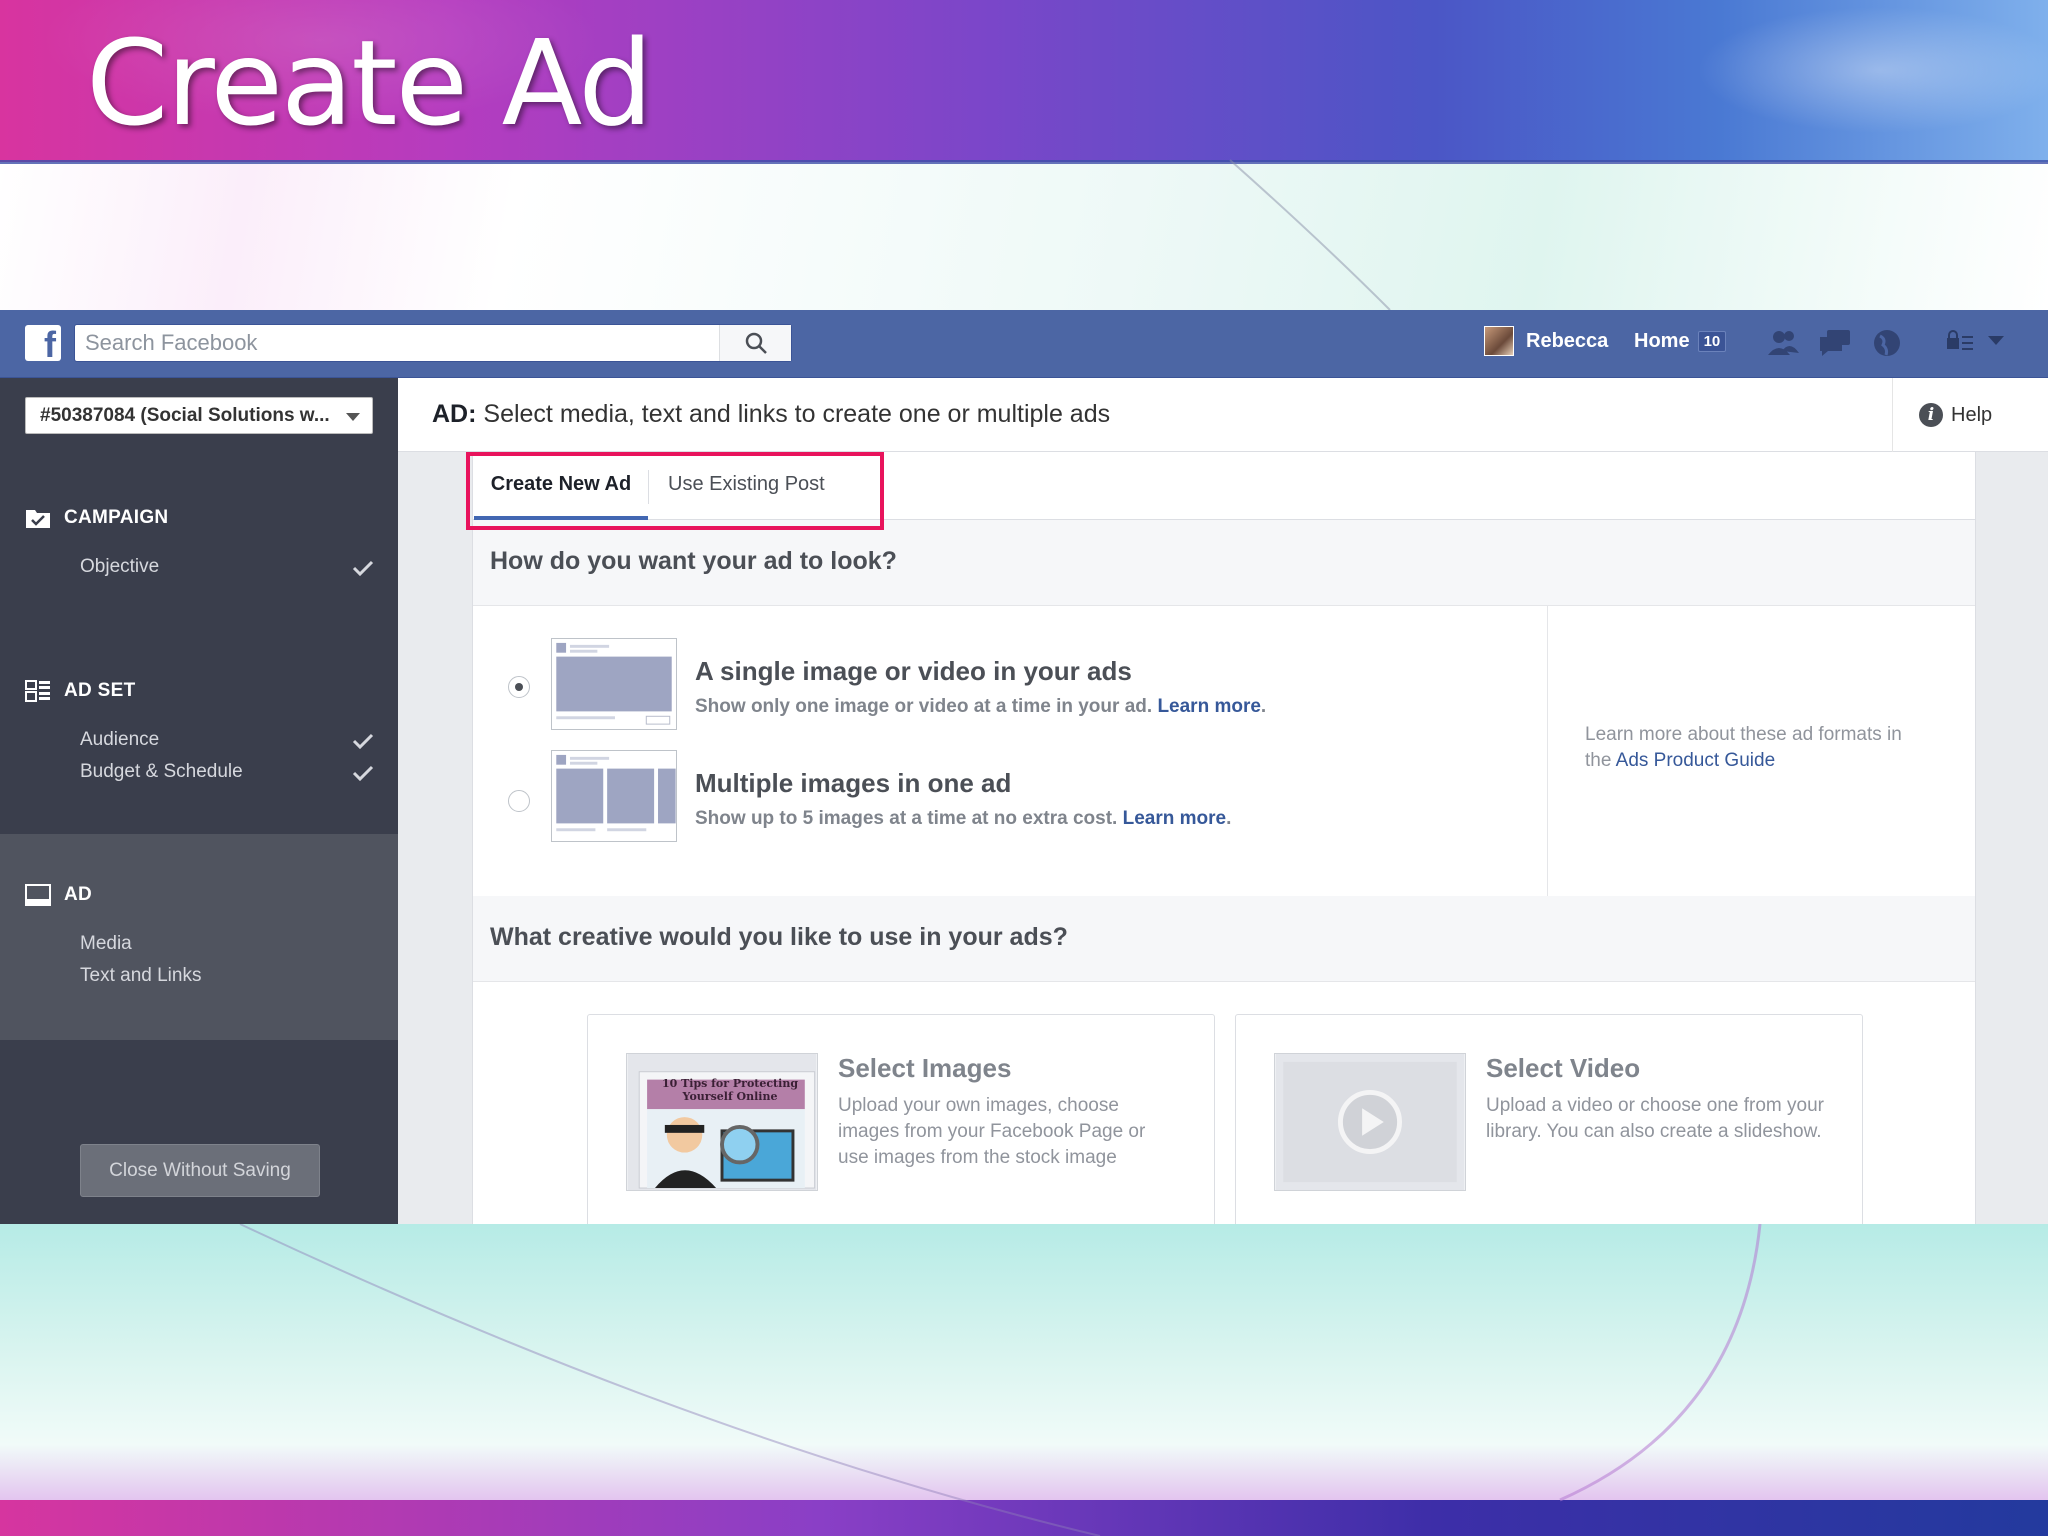 The width and height of the screenshot is (2048, 1536). I want to click on search-icon, so click(756, 343).